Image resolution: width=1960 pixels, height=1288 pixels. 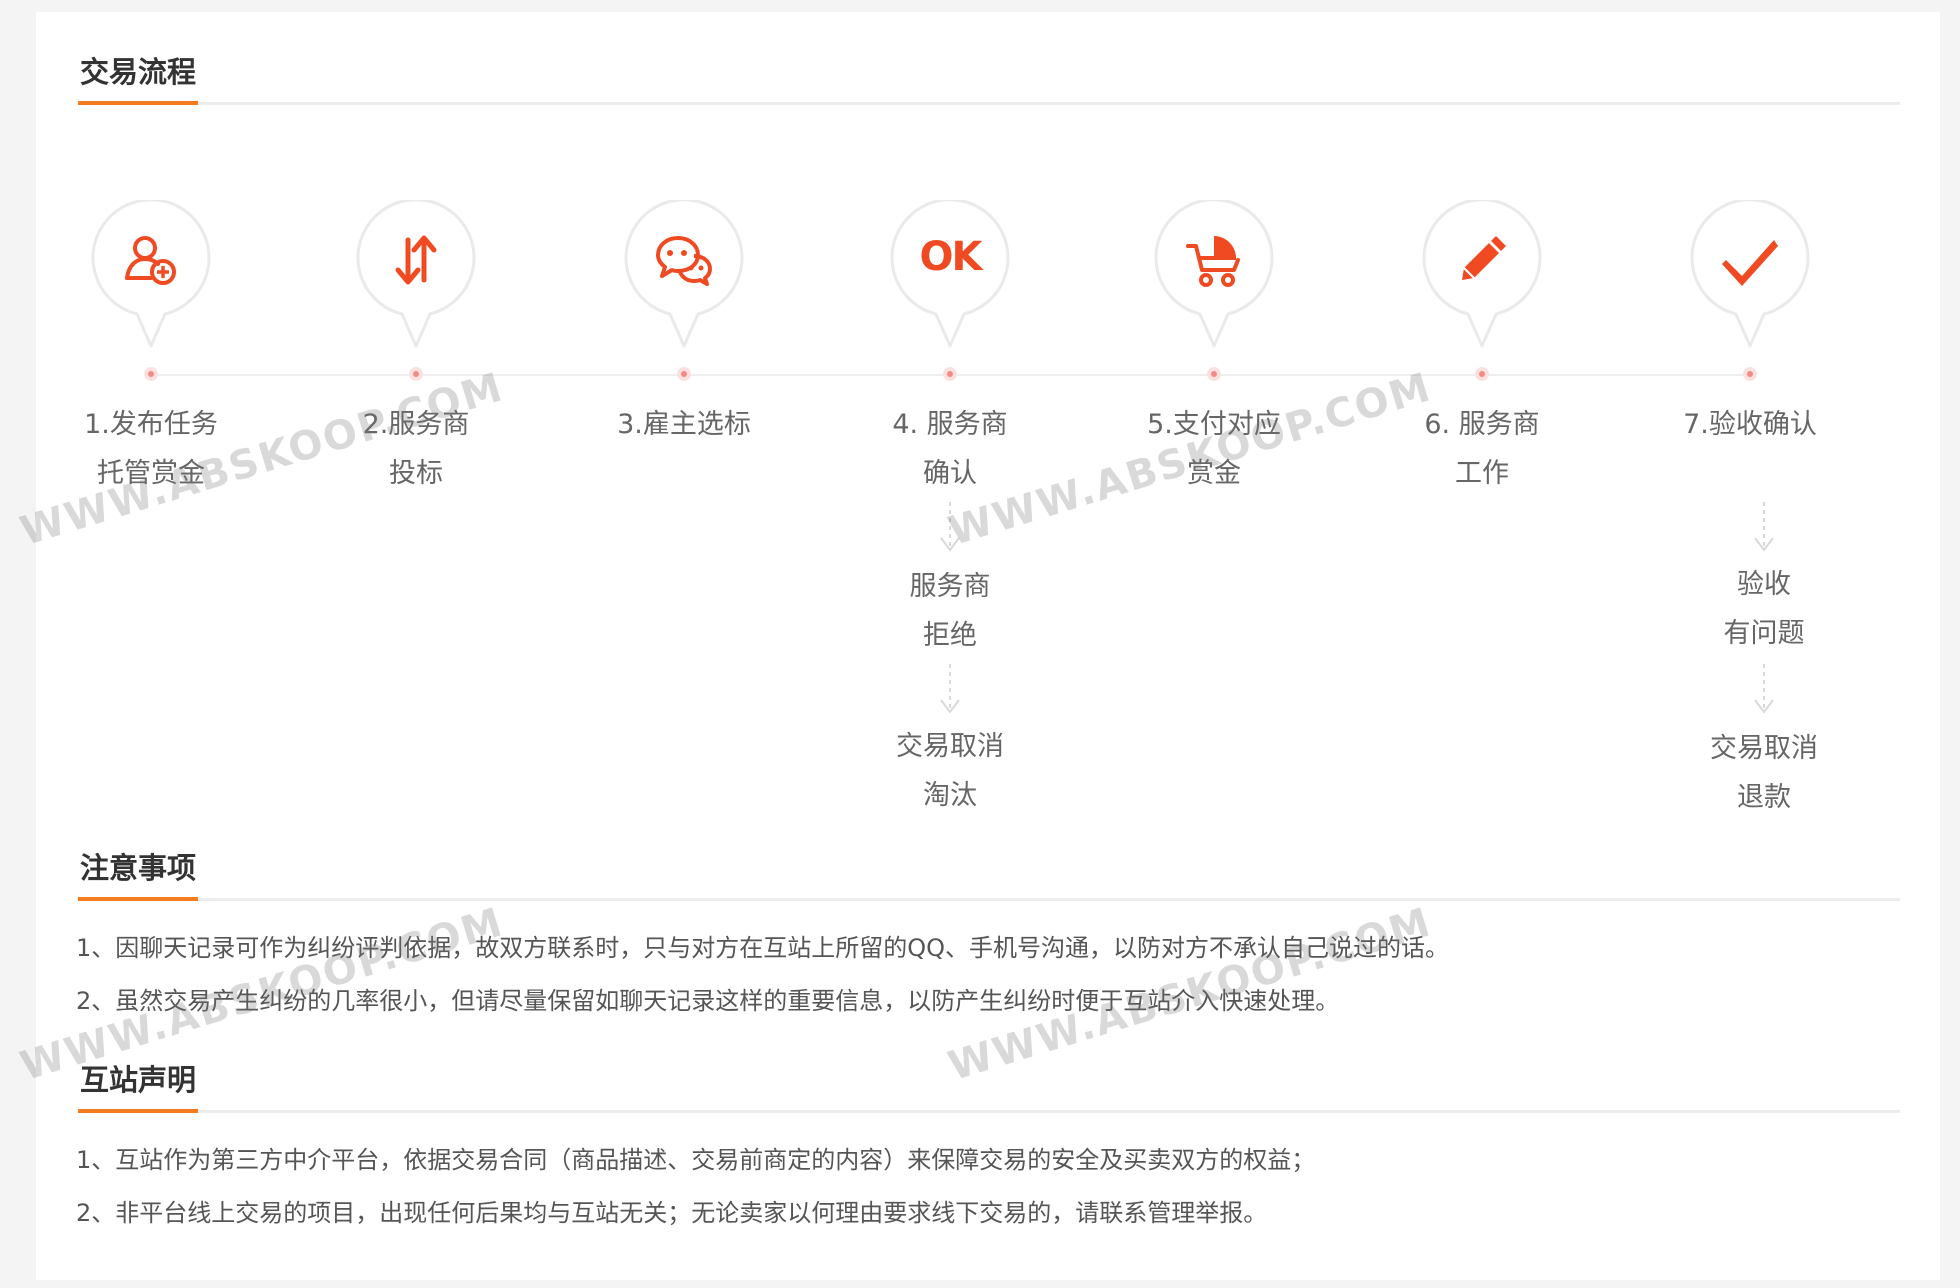 I want to click on process-section-header: 交易流程, so click(x=989, y=78).